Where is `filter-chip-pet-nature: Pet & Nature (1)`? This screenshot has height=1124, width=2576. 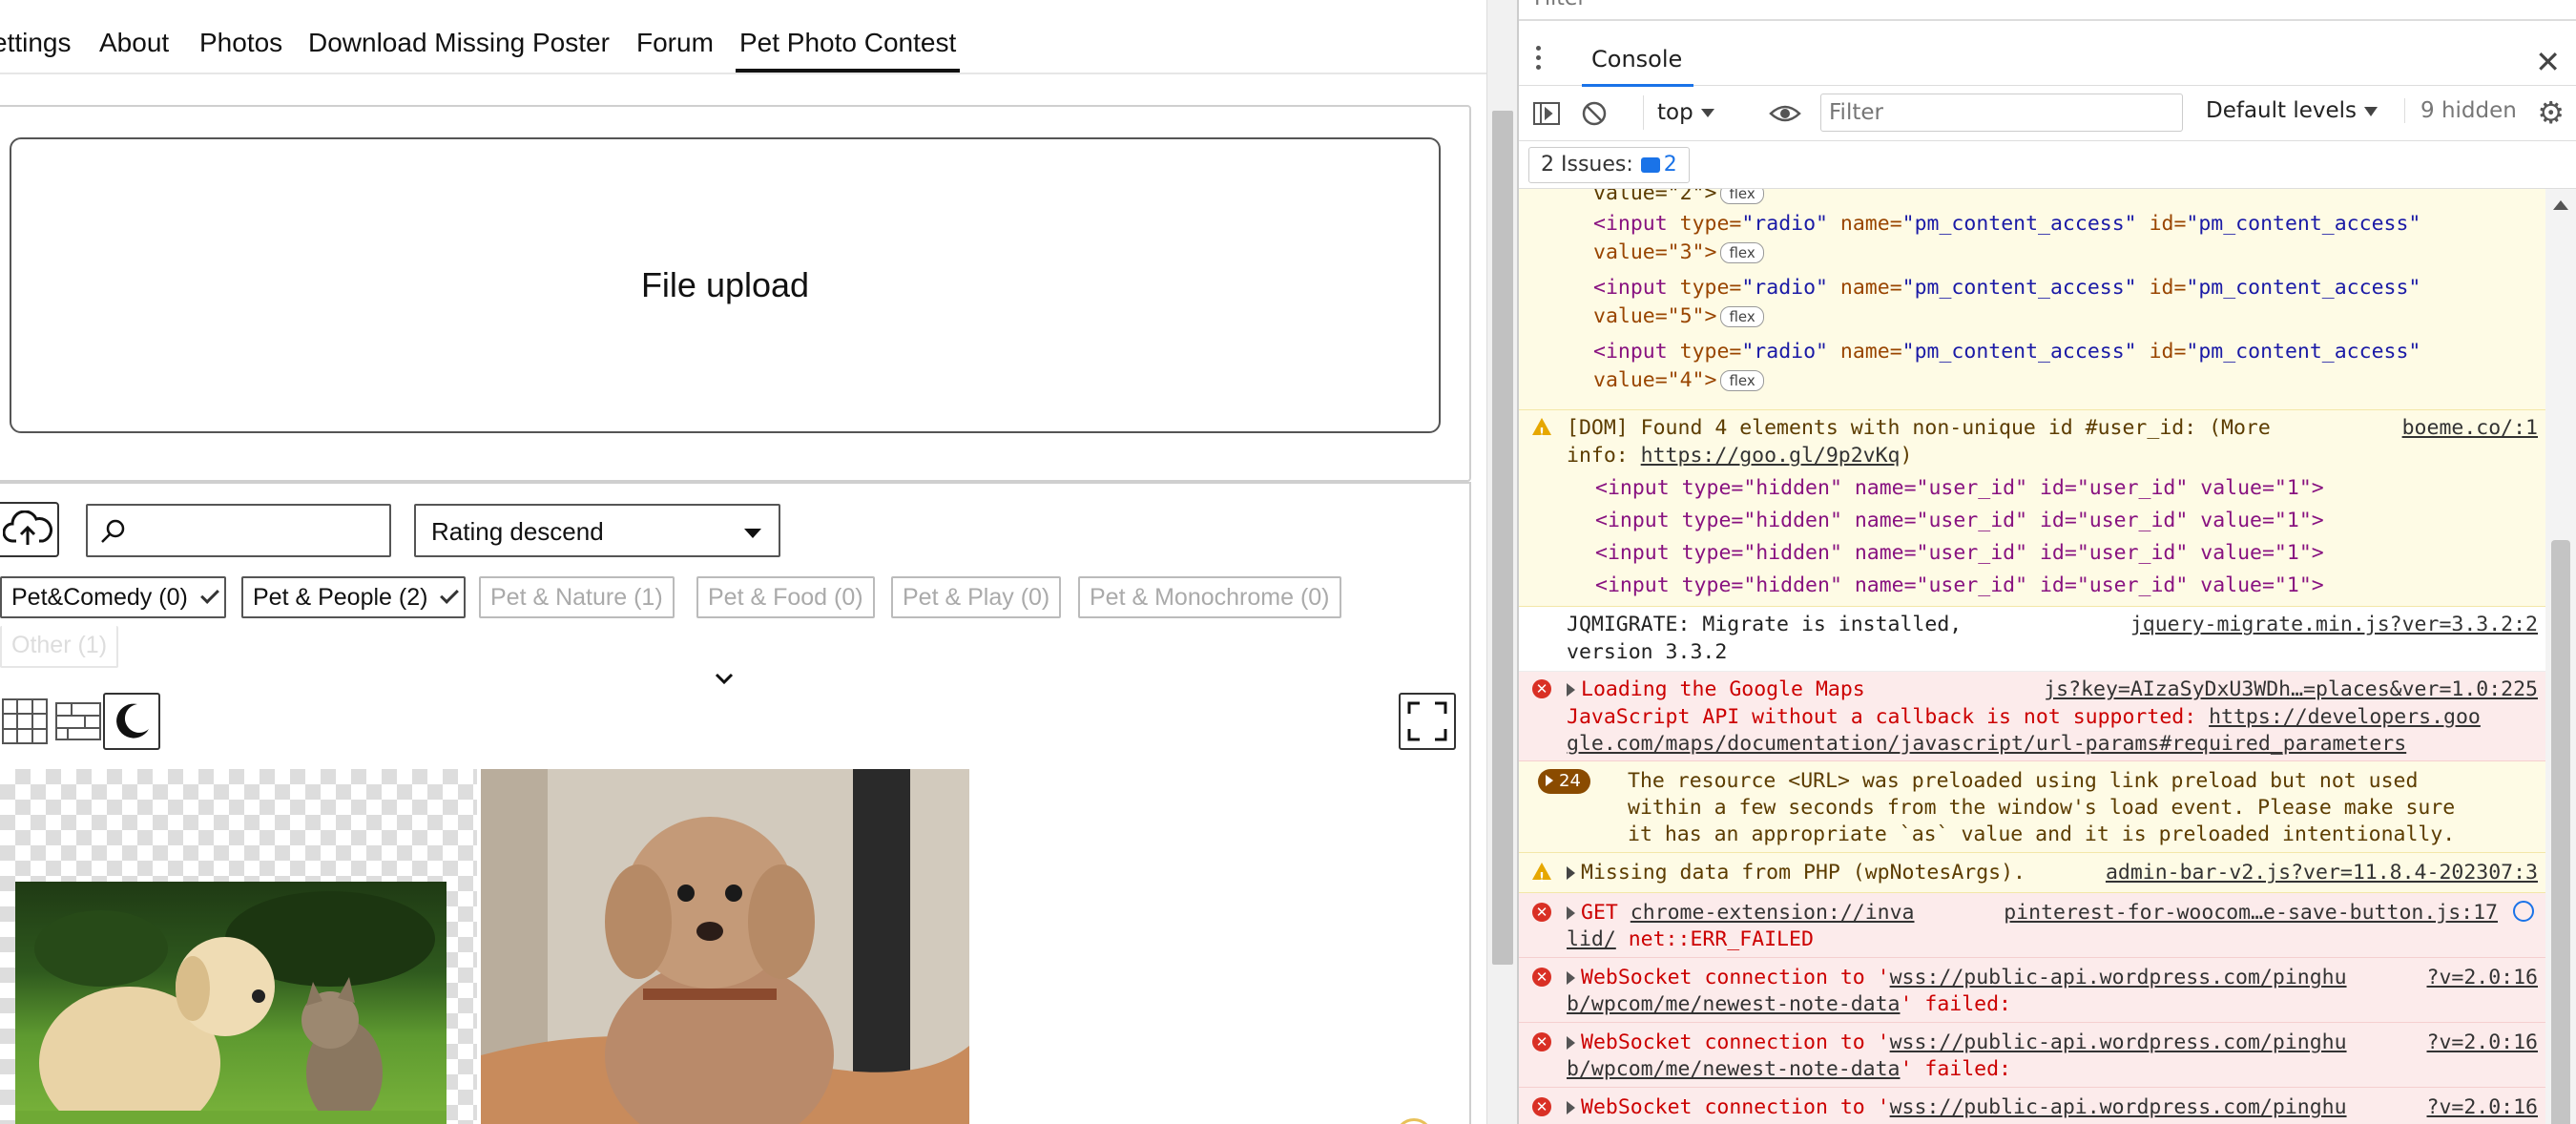 filter-chip-pet-nature: Pet & Nature (1) is located at coordinates (577, 597).